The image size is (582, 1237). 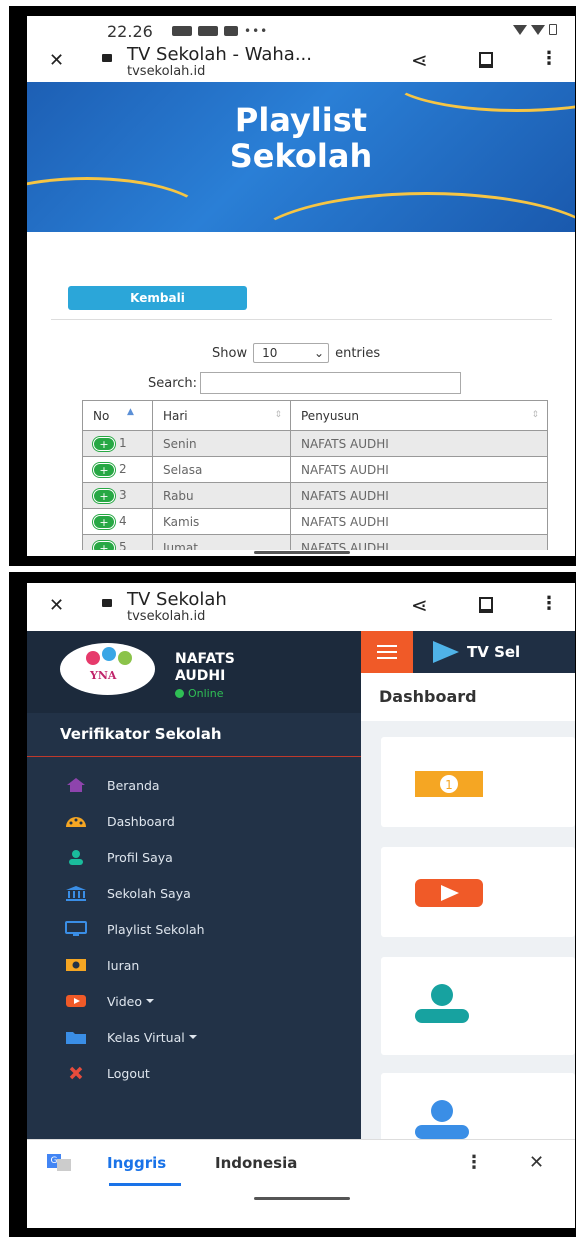 I want to click on cell-no: +2, so click(x=117, y=469).